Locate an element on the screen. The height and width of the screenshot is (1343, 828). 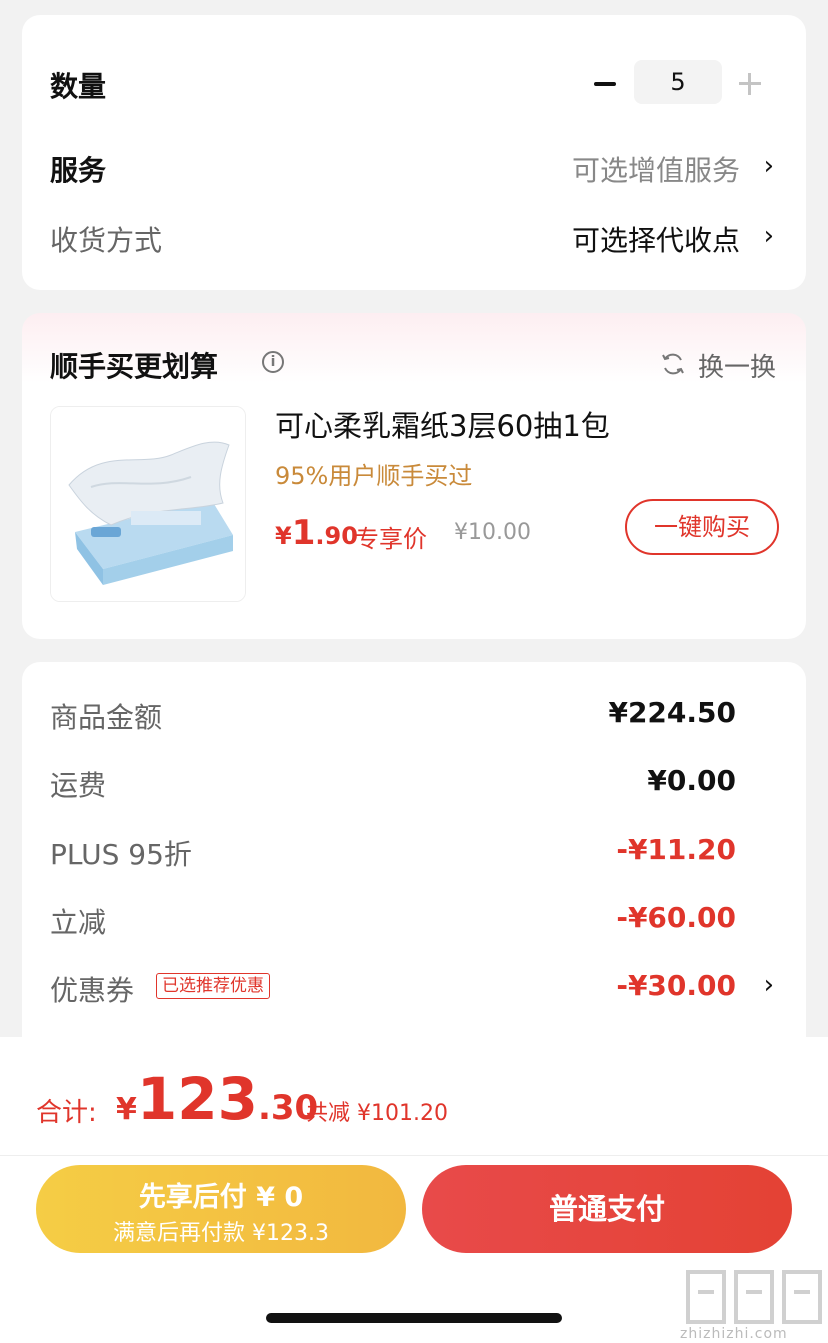
watermark-text: zhizhizhi.com is located at coordinates (734, 1334).